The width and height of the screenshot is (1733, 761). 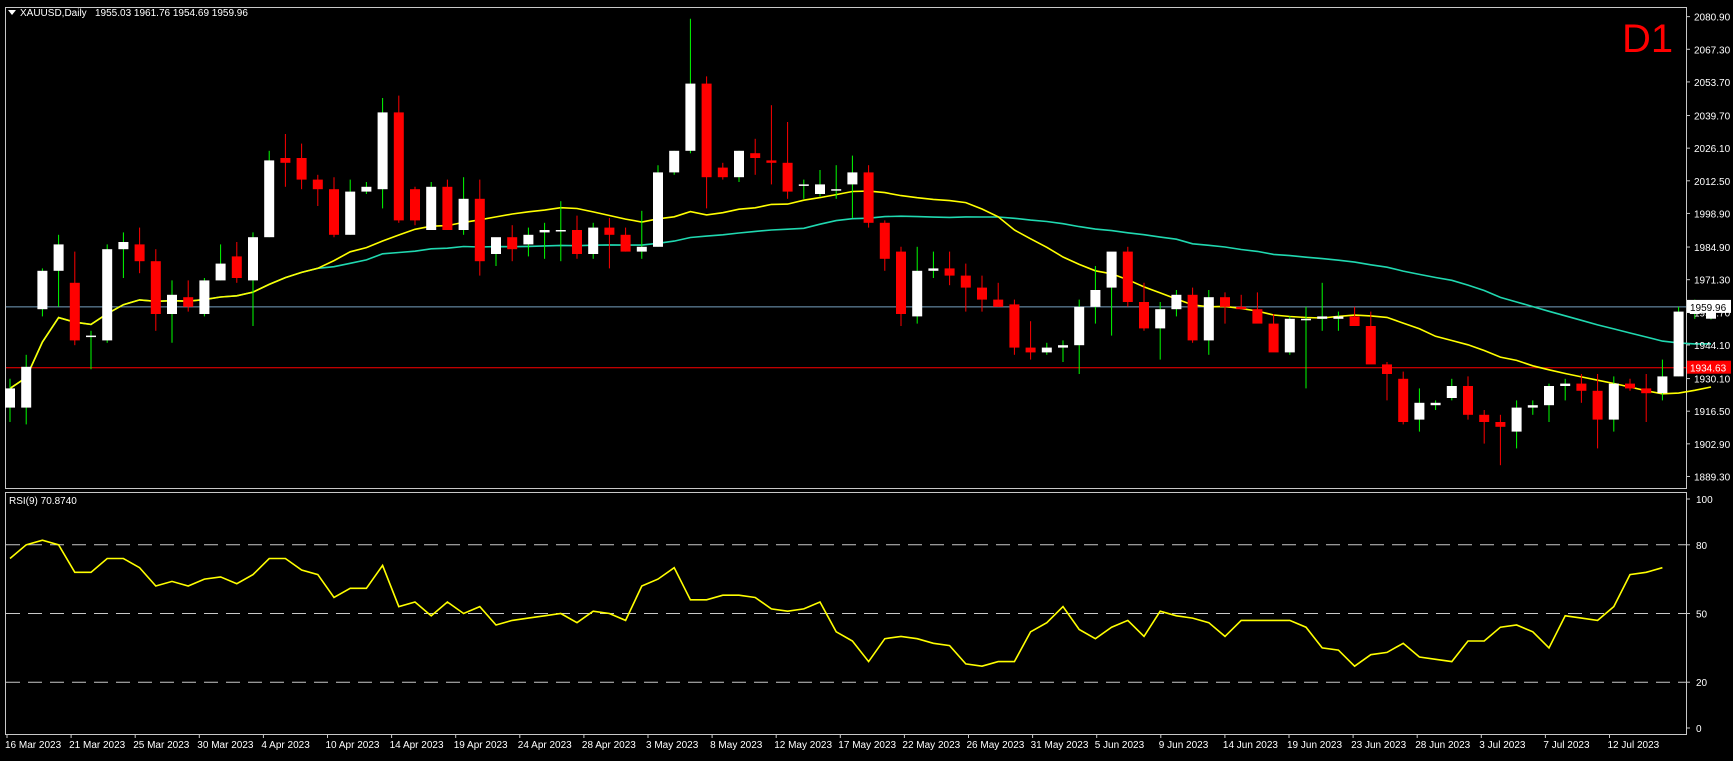 I want to click on date-tick-label: 5 Jun 2023, so click(x=1120, y=745).